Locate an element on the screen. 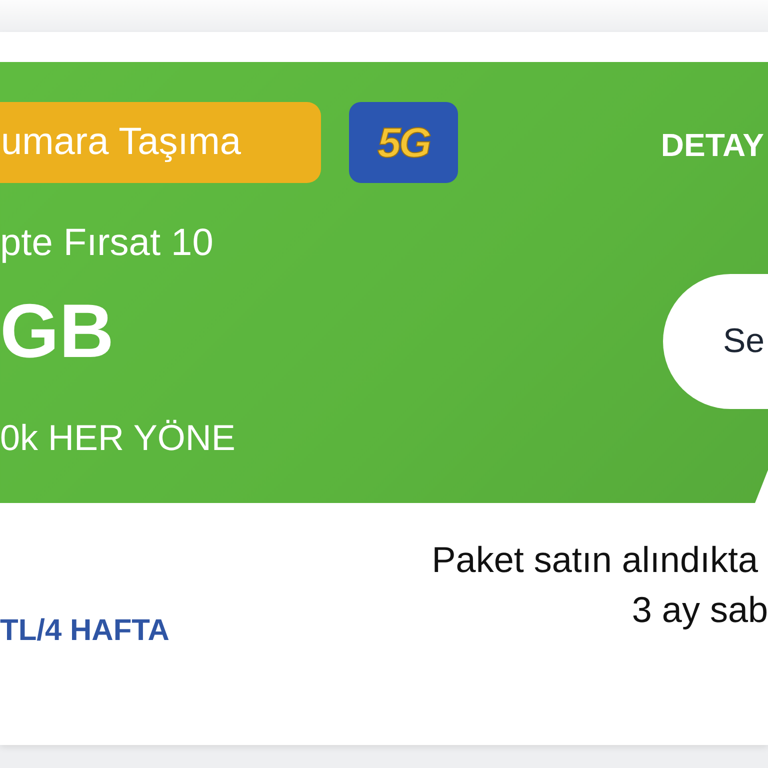 The image size is (768, 768). note-text: Paket satın alındıkta is located at coordinates (595, 560).